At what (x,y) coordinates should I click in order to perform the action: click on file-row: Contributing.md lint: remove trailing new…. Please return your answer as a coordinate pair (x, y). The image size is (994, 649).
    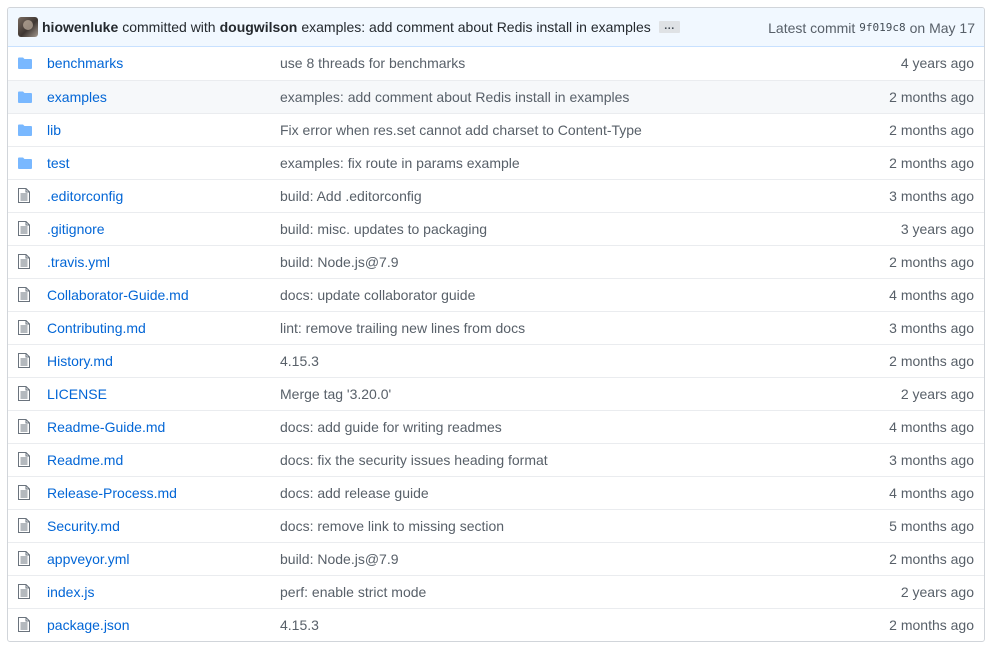
    Looking at the image, I should click on (496, 327).